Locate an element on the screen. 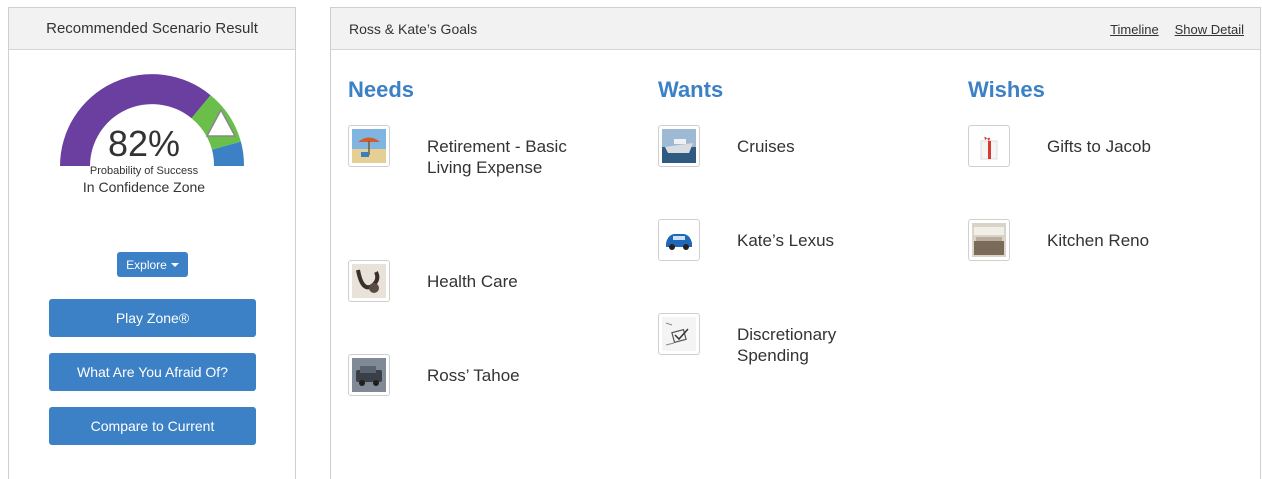 Image resolution: width=1262 pixels, height=479 pixels. beach-chair-icon is located at coordinates (369, 146).